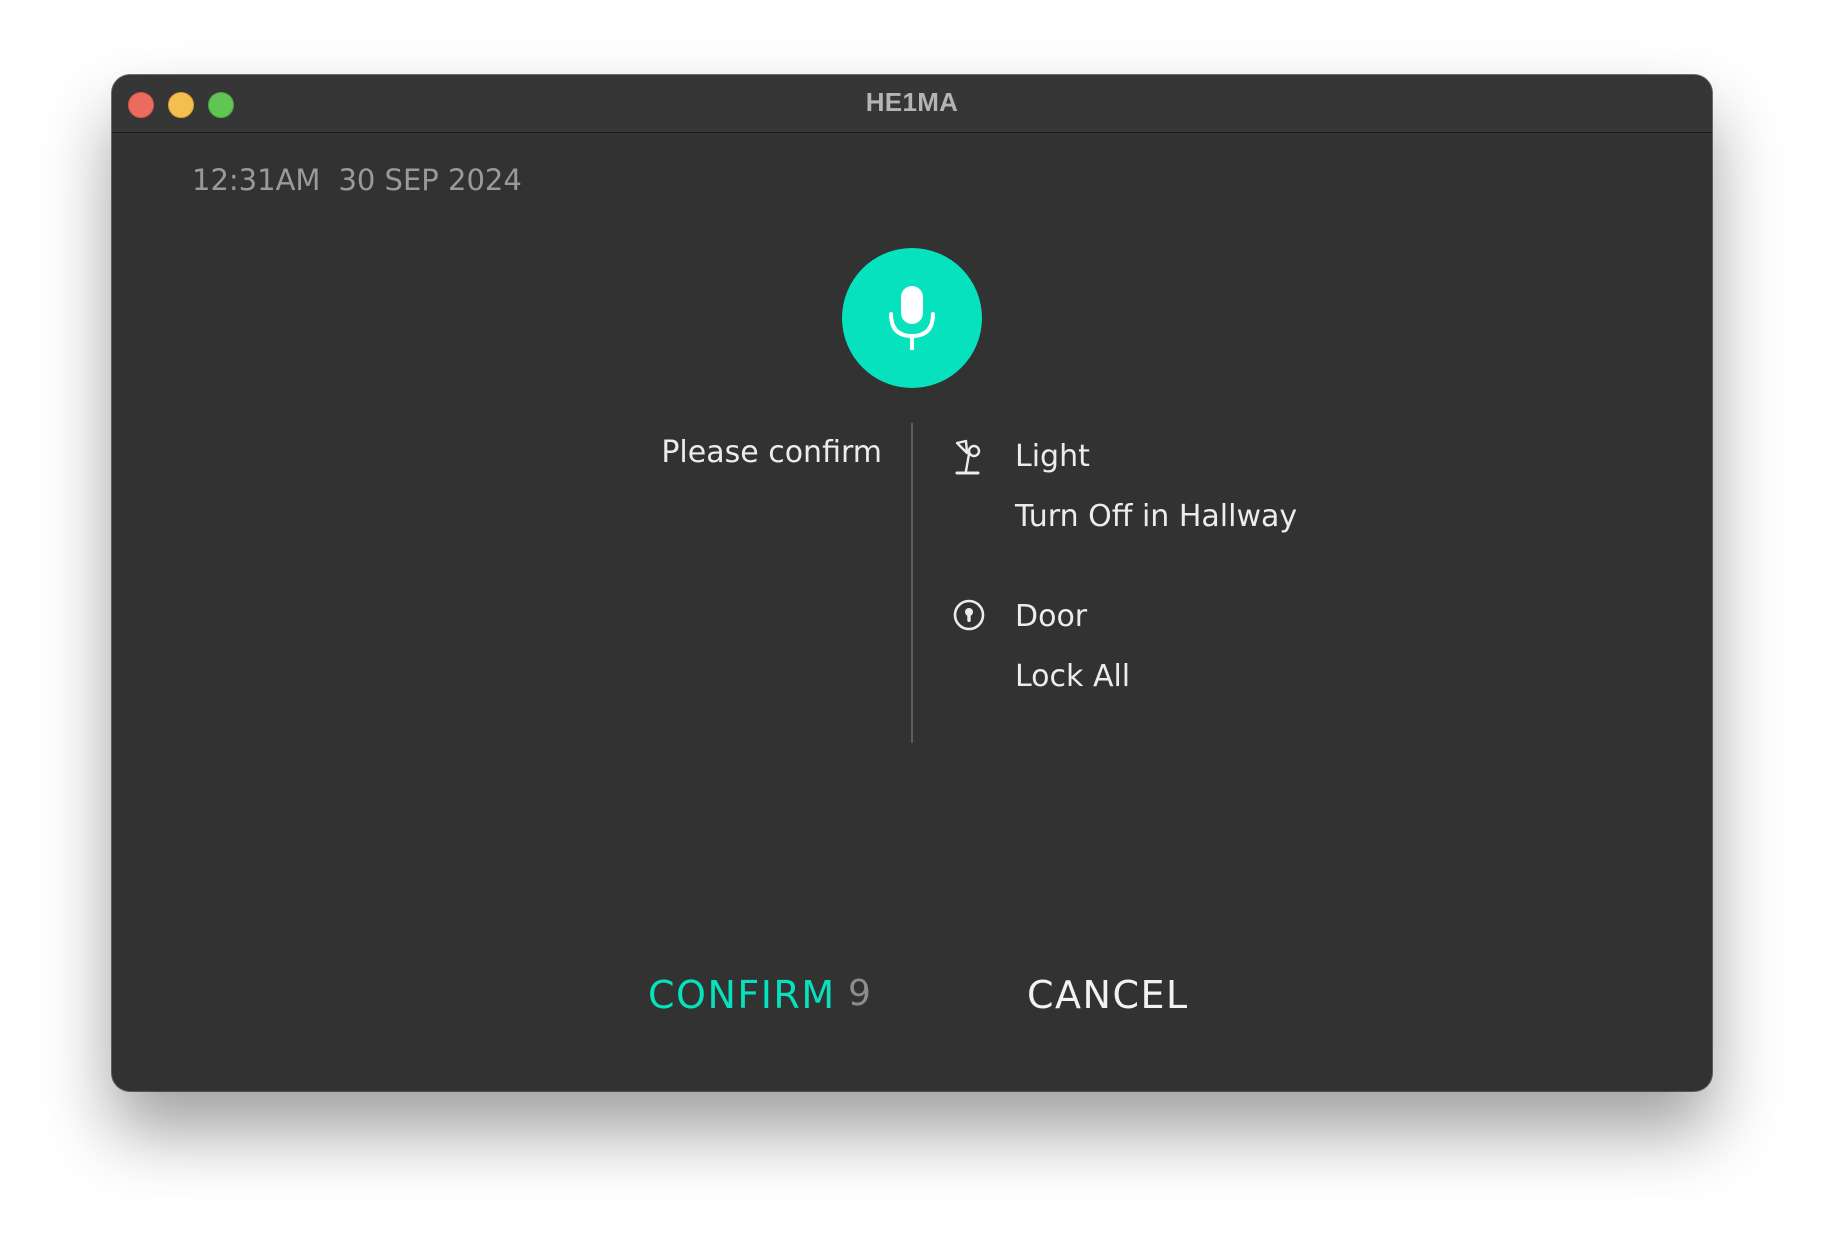  What do you see at coordinates (742, 995) in the screenshot?
I see `confirm-button: CONFIRM` at bounding box center [742, 995].